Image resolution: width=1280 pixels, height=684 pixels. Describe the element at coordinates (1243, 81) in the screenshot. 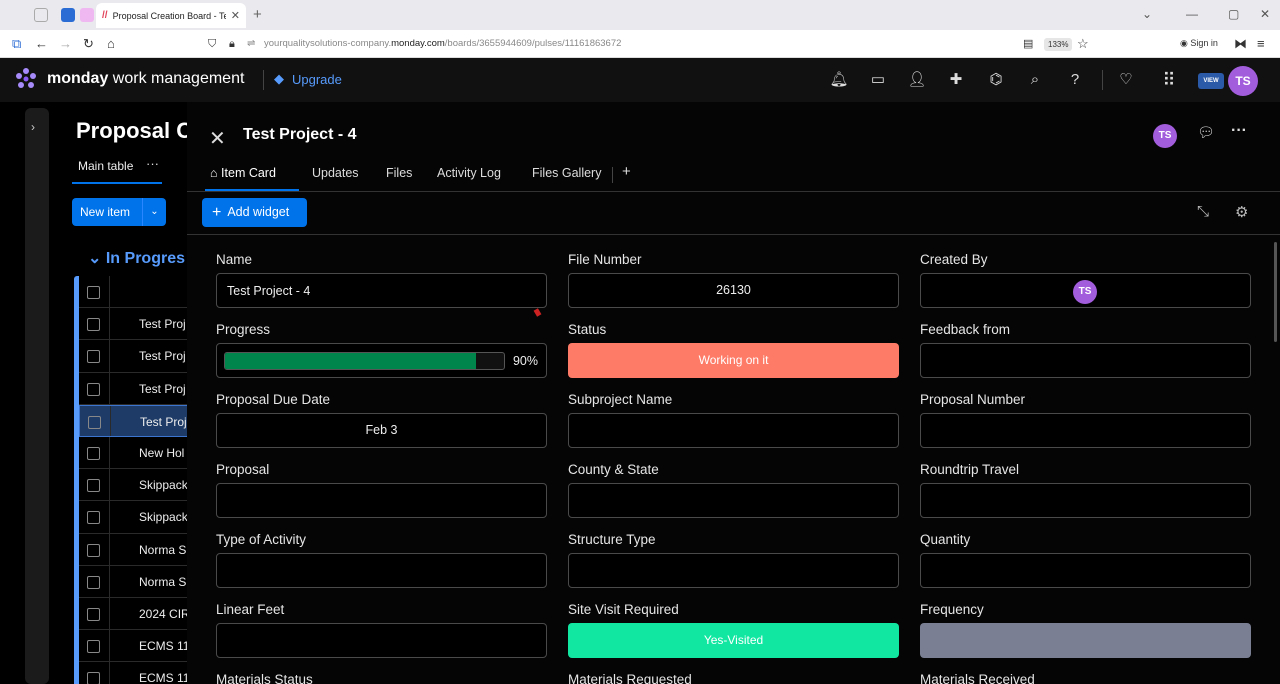

I see `user-avatar: TS` at that location.